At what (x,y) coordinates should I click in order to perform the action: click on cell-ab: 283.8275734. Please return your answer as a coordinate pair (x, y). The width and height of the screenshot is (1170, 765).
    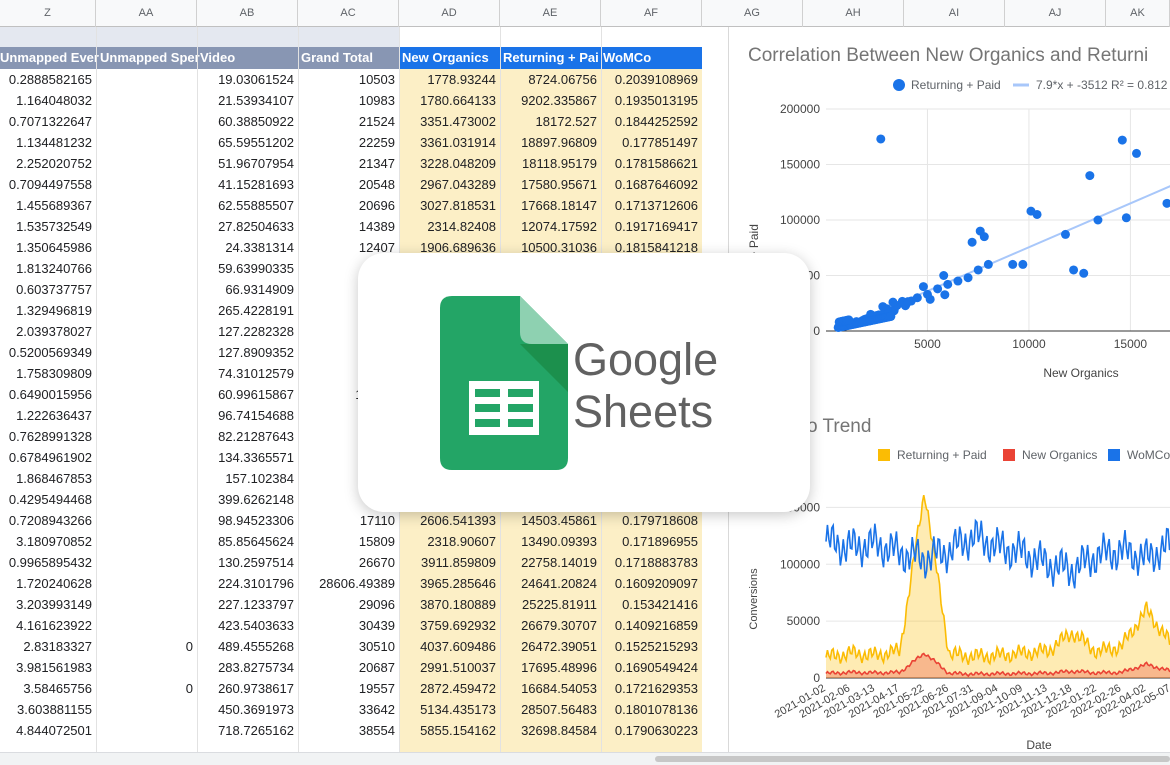
    Looking at the image, I should click on (247, 667).